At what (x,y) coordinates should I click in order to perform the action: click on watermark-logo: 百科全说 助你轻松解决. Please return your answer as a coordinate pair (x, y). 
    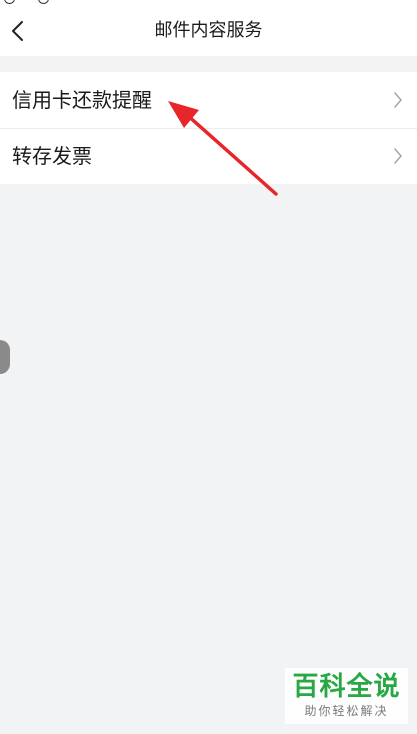
    Looking at the image, I should click on (346, 696).